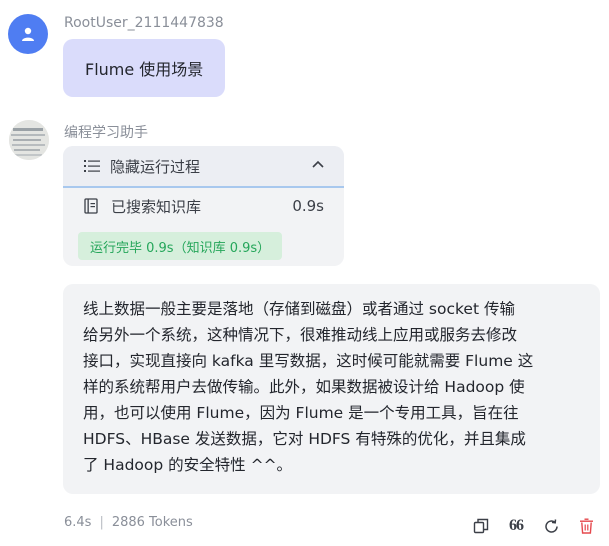  What do you see at coordinates (308, 206) in the screenshot?
I see `step-time: 0.9s` at bounding box center [308, 206].